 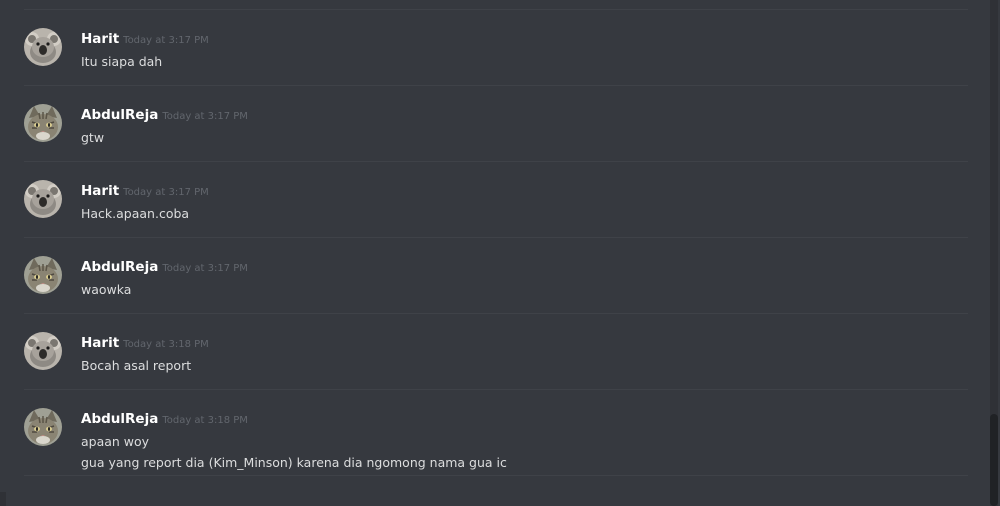 I want to click on message-text: waowka, so click(x=106, y=289).